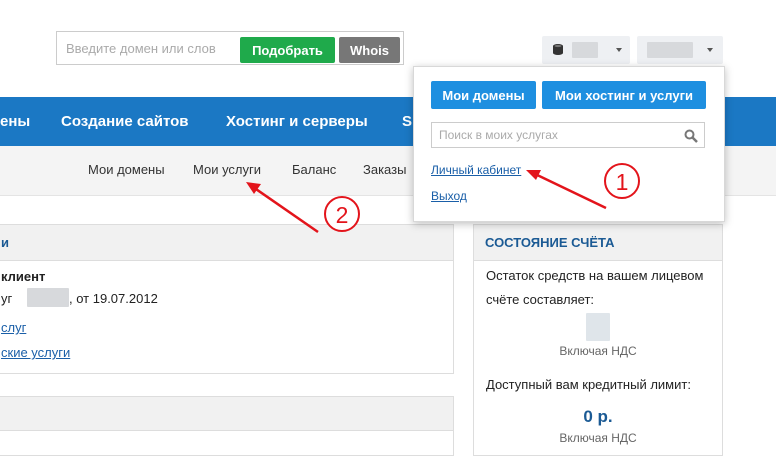 The image size is (776, 456). I want to click on personal-cabinet-link: Личный кабинет, so click(476, 170).